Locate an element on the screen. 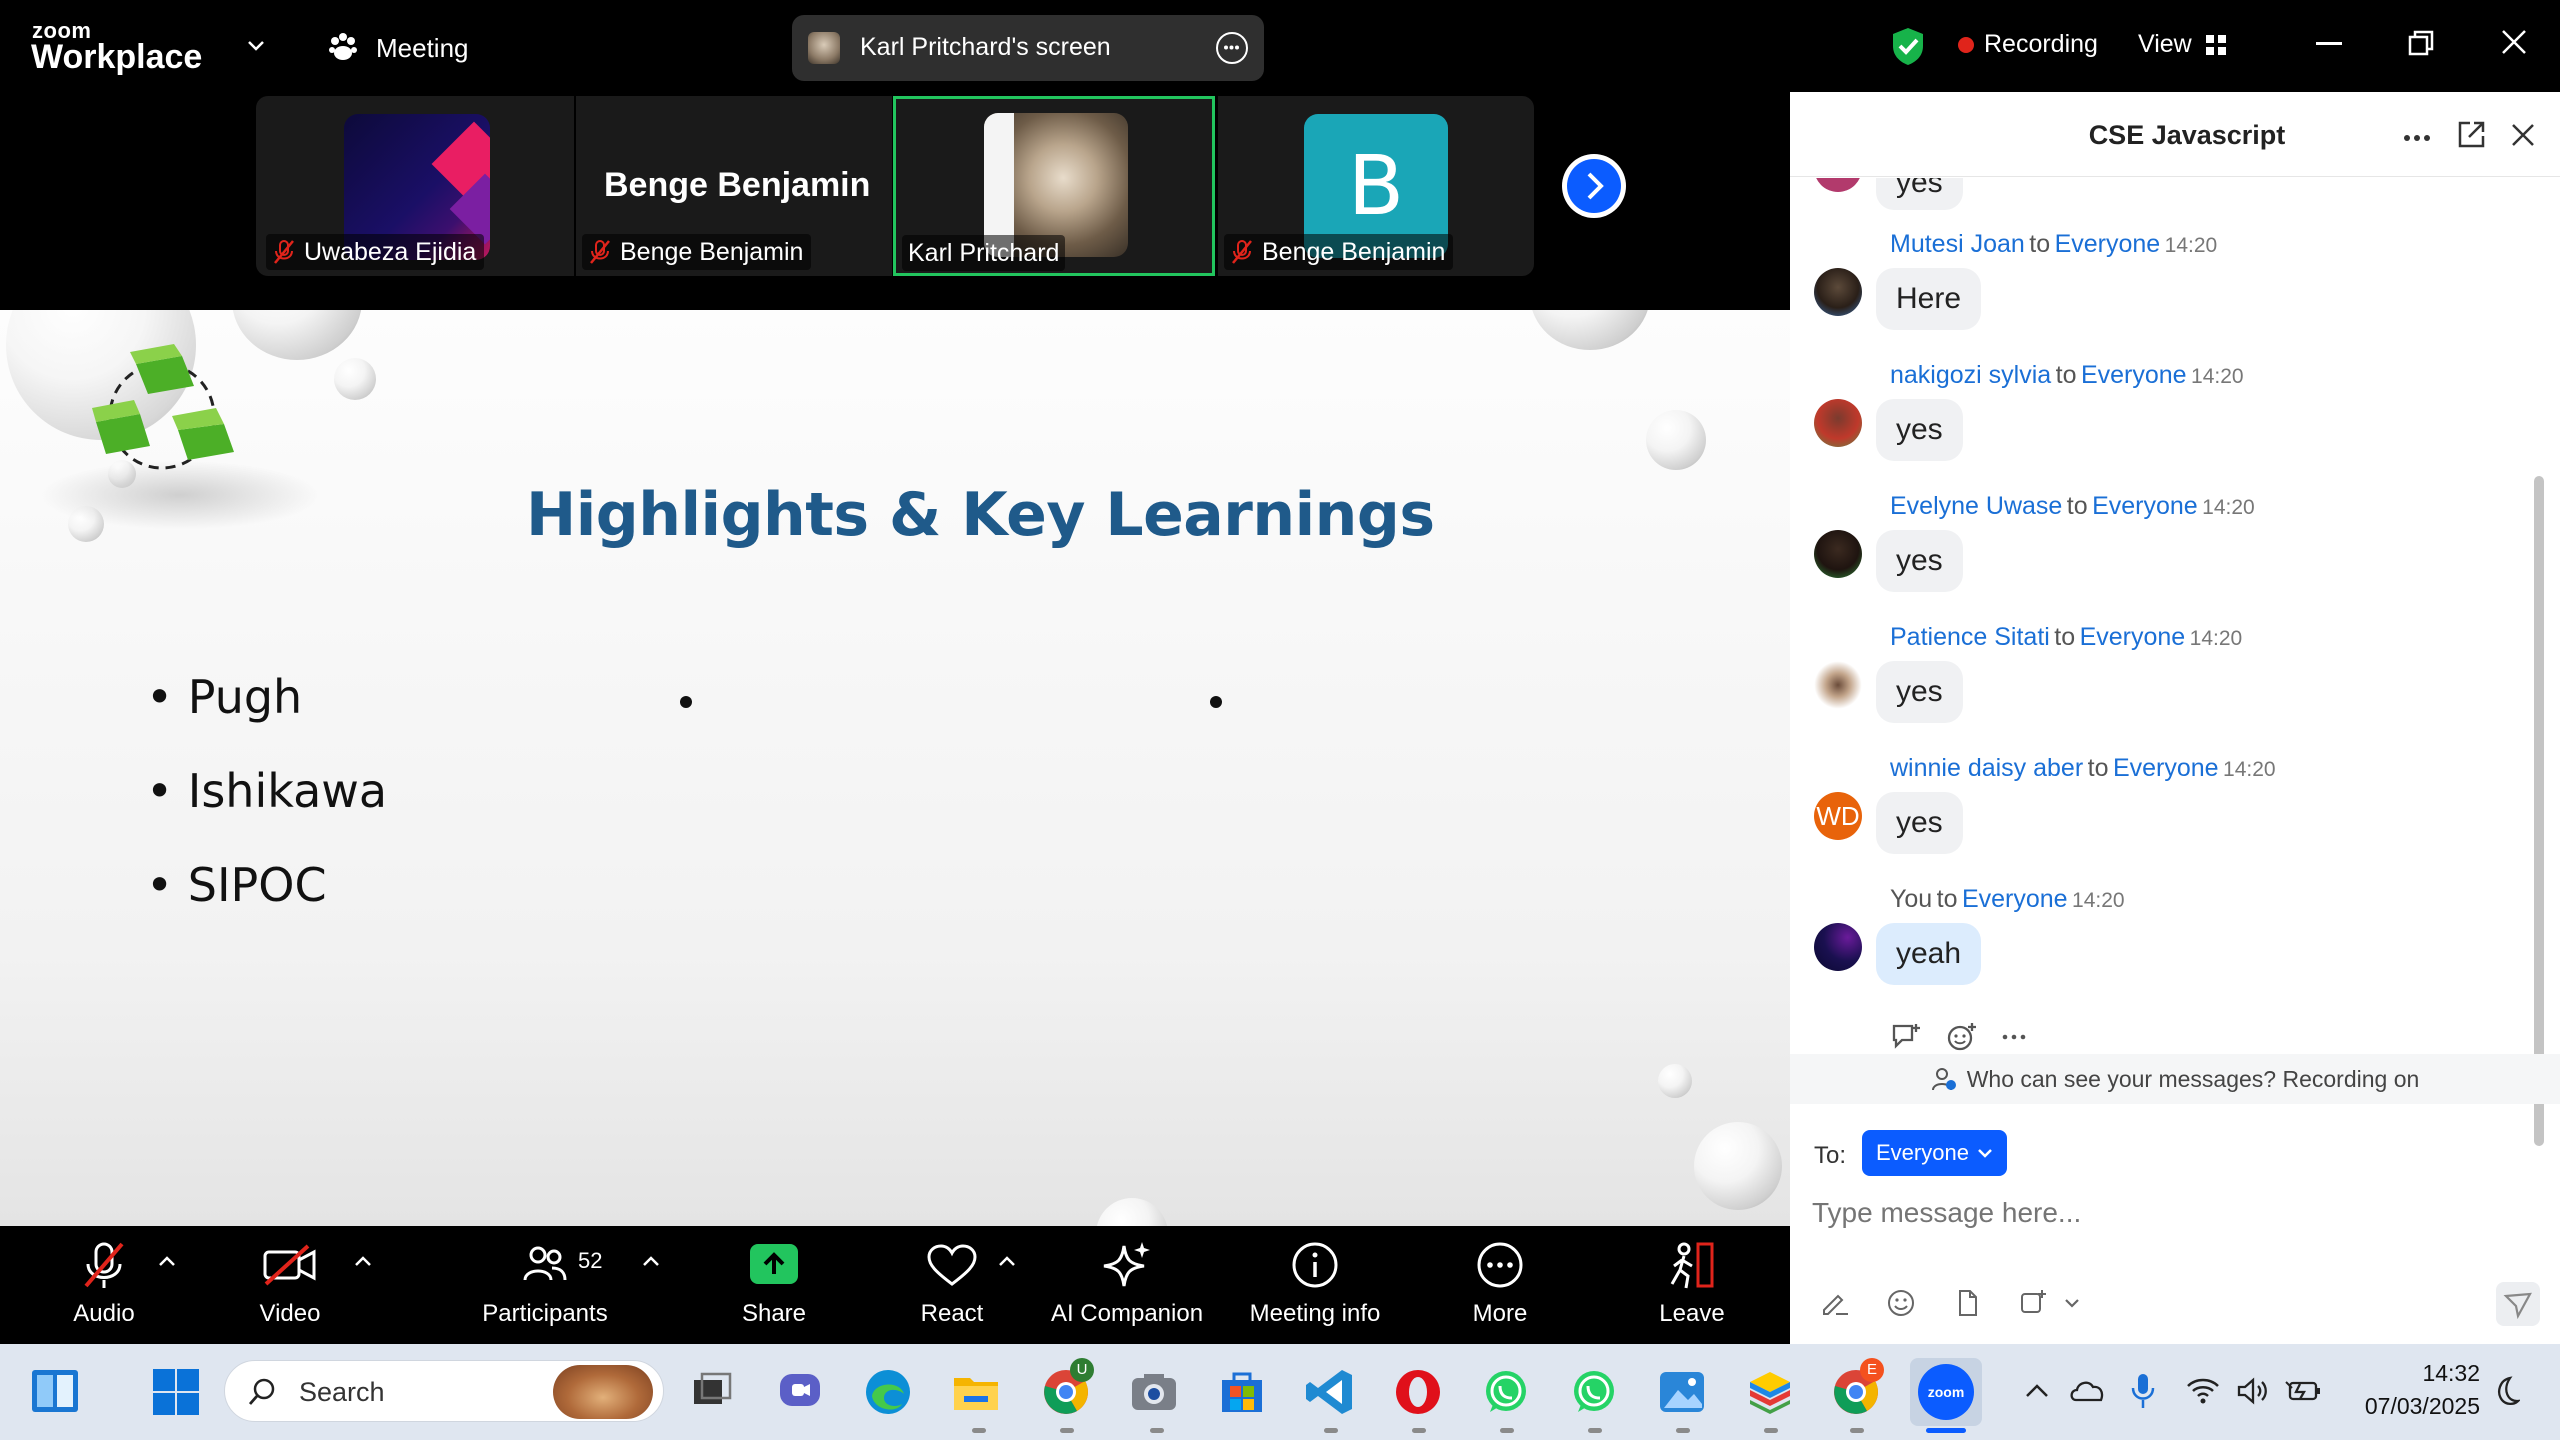  next-page-button is located at coordinates (1594, 186).